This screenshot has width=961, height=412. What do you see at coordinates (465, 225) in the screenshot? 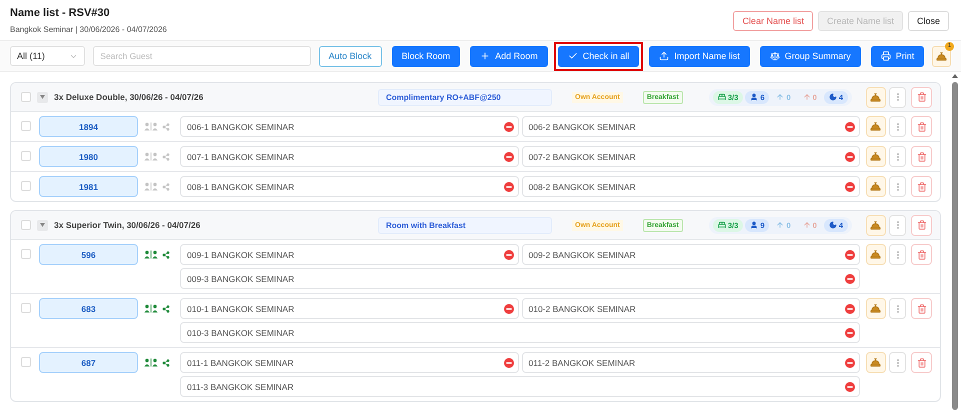
I see `rate-tag: Room with Breakfast` at bounding box center [465, 225].